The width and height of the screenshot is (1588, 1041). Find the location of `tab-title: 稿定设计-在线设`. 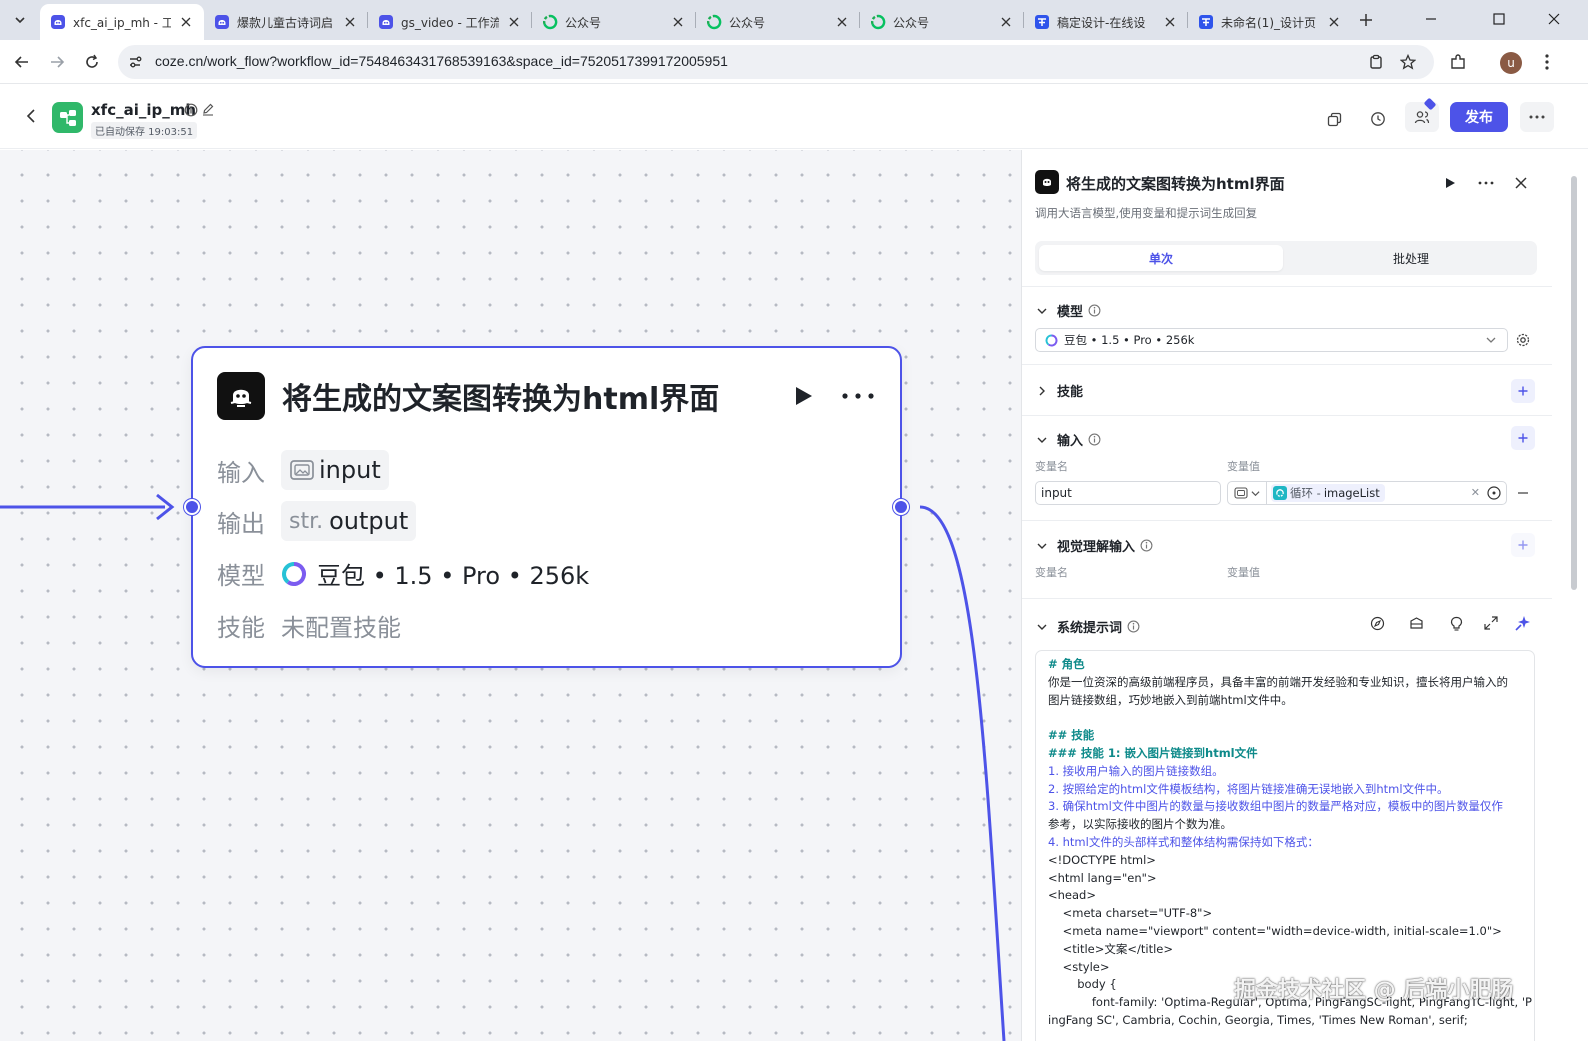

tab-title: 稿定设计-在线设 is located at coordinates (1101, 22).